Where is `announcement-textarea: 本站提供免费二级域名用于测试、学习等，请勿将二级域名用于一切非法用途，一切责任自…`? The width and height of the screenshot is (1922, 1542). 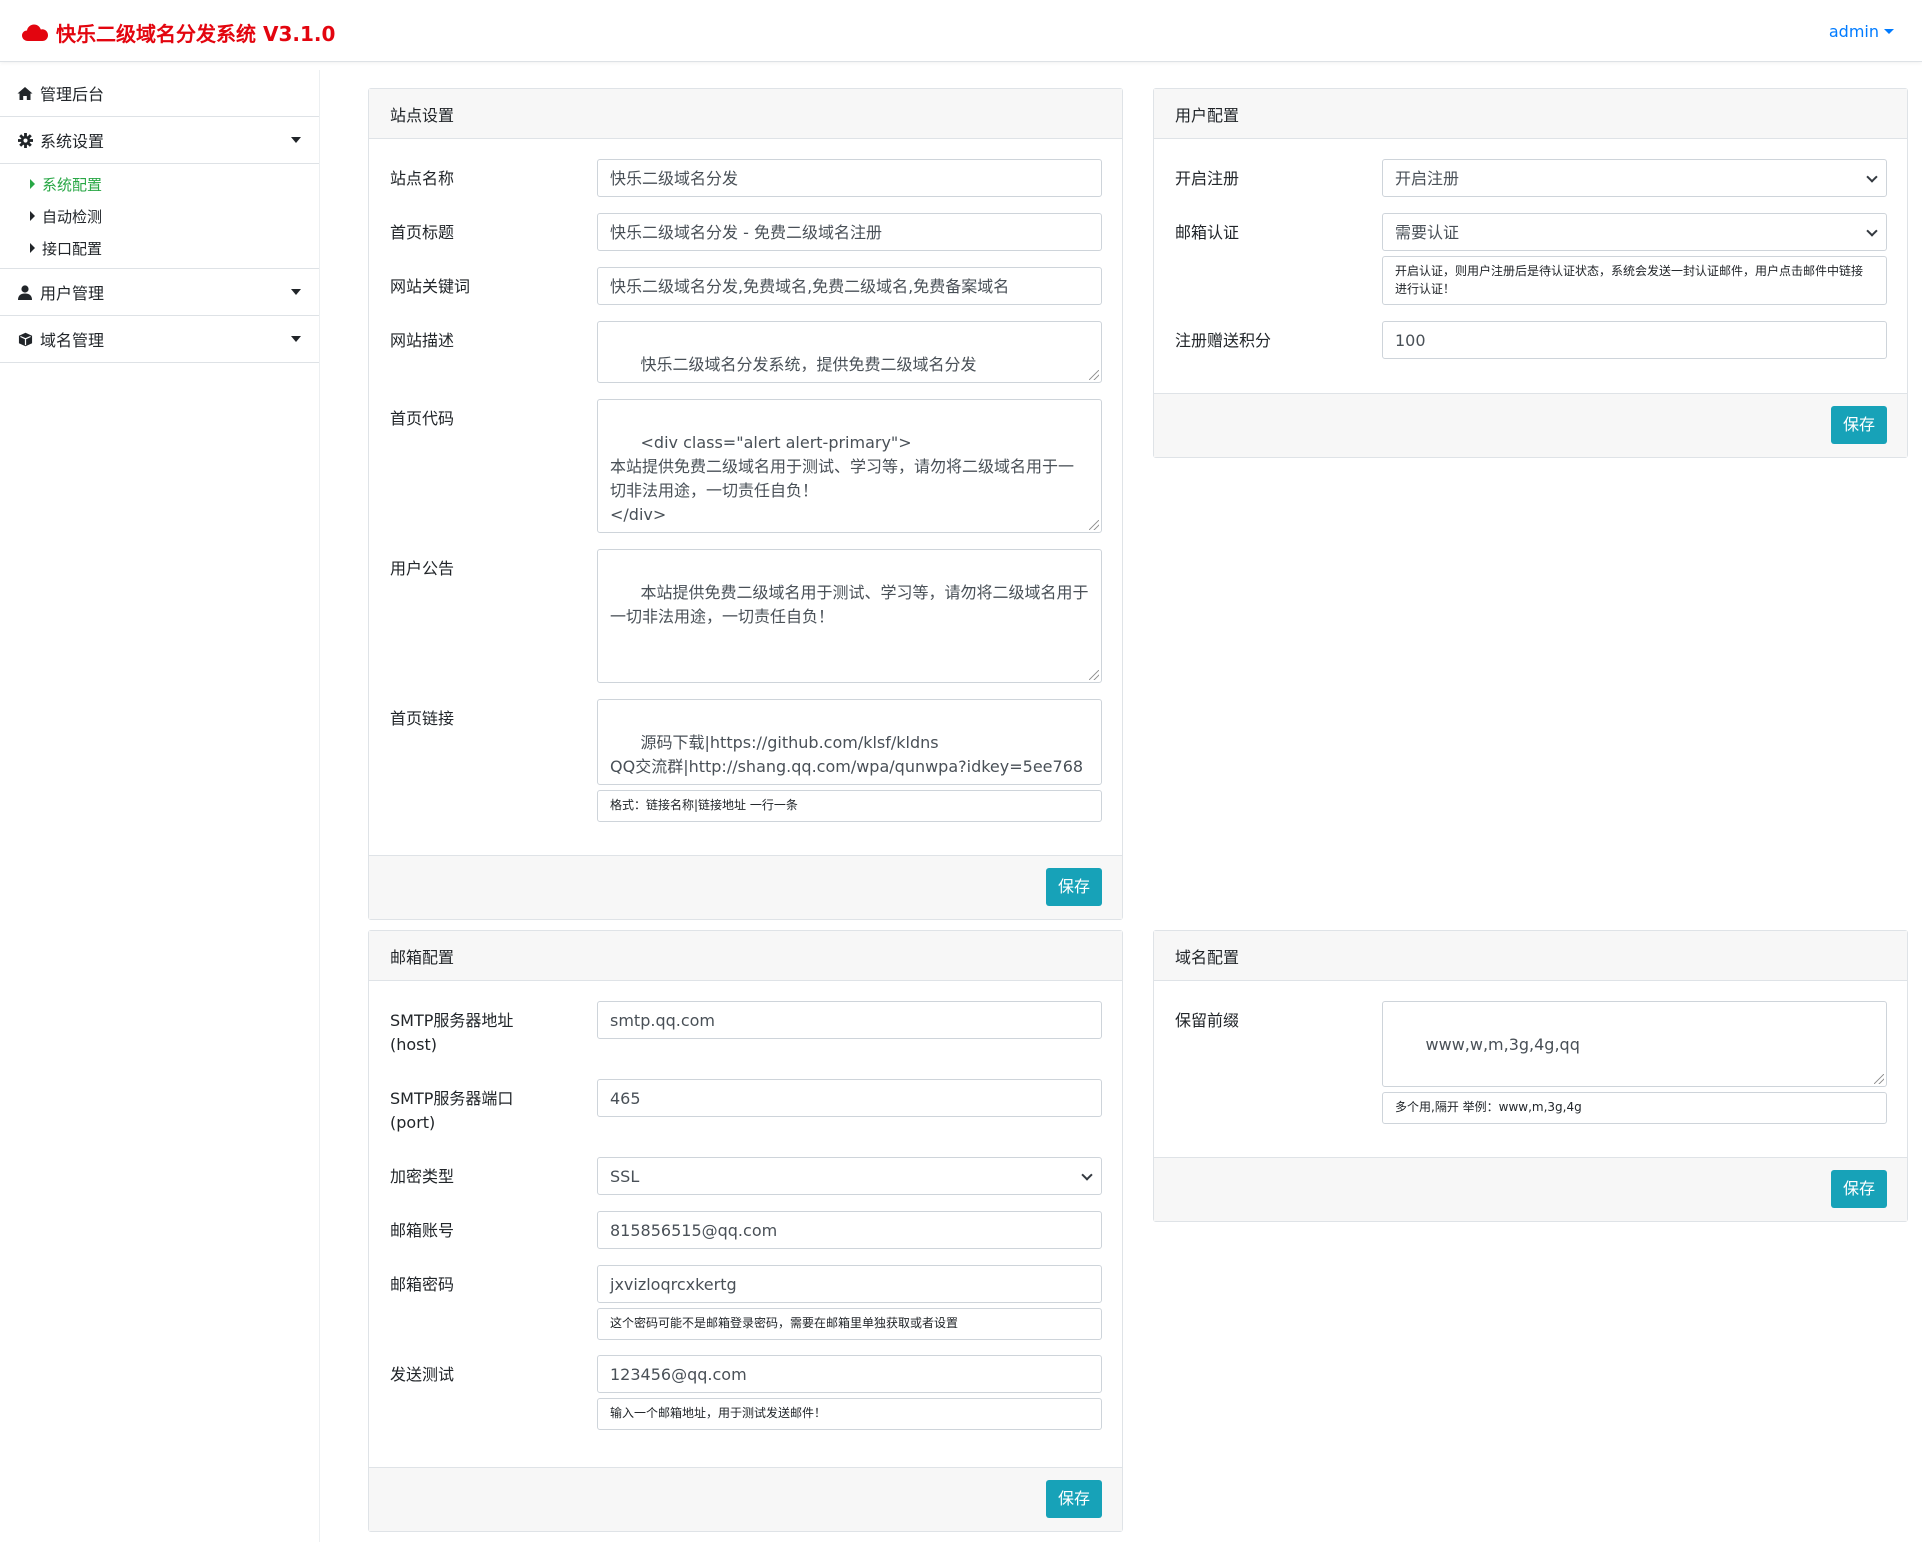 announcement-textarea: 本站提供免费二级域名用于测试、学习等，请勿将二级域名用于一切非法用途，一切责任自… is located at coordinates (849, 616).